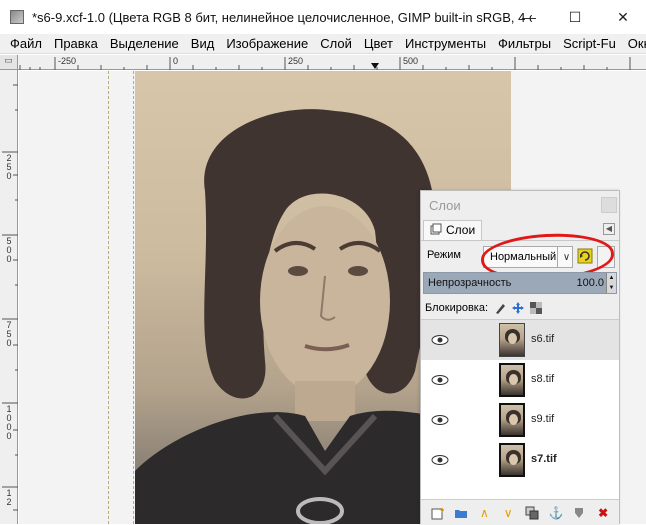 Image resolution: width=646 pixels, height=525 pixels. Describe the element at coordinates (532, 513) in the screenshot. I see `duplicate-layer-icon` at that location.